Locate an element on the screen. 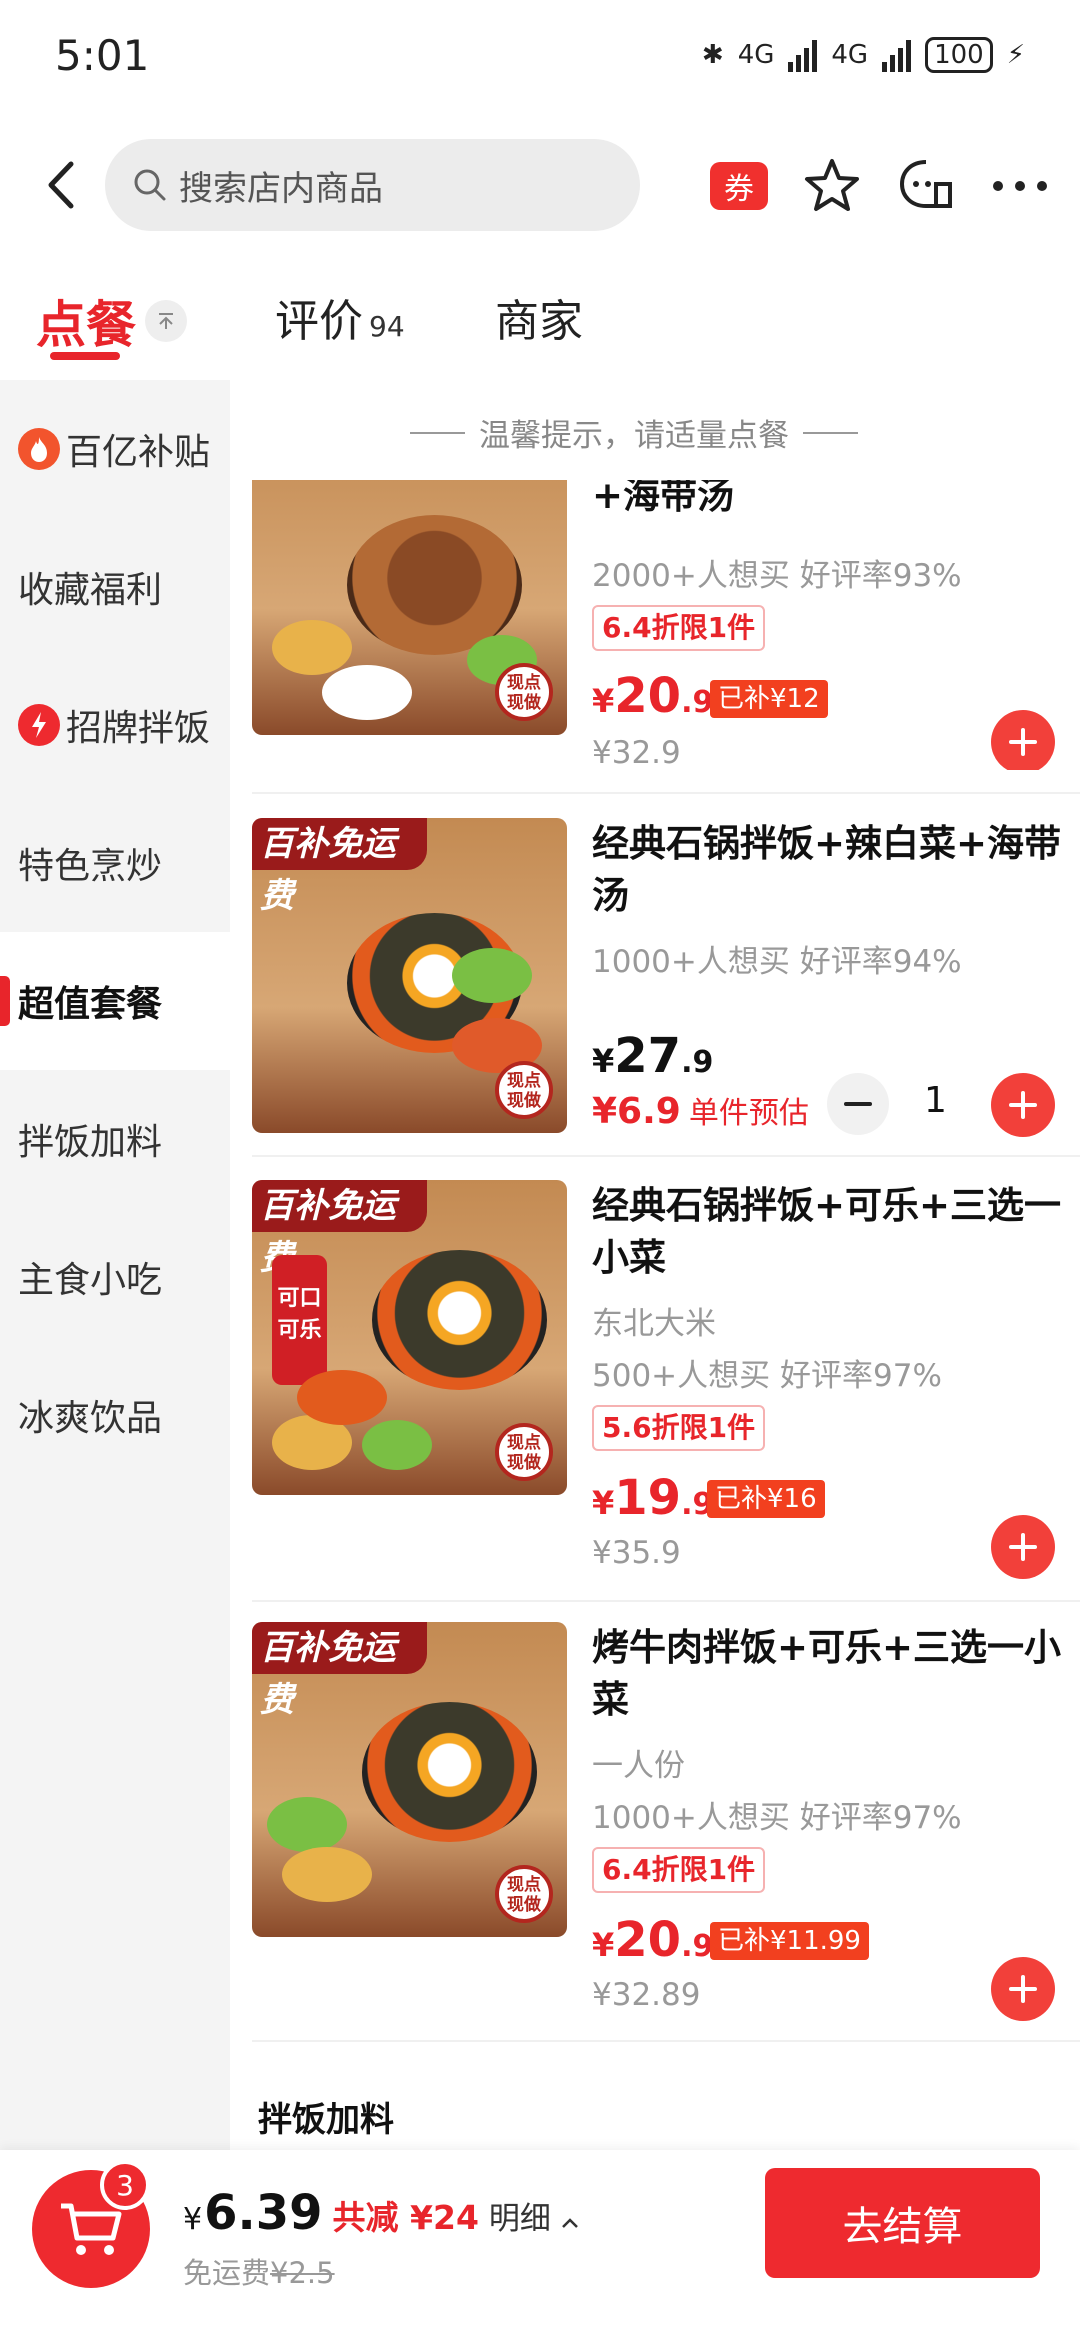 Image resolution: width=1080 pixels, height=2340 pixels. store-header: 搜索店内商品 券 is located at coordinates (540, 185).